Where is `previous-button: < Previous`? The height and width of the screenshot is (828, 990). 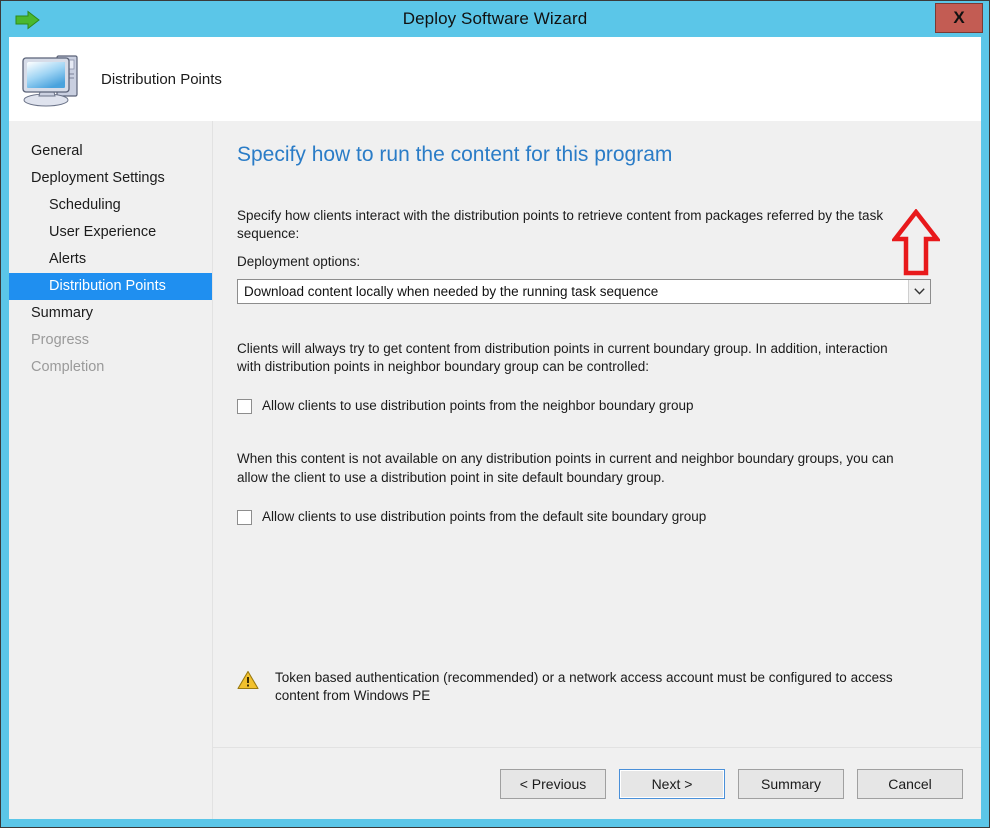 previous-button: < Previous is located at coordinates (553, 783).